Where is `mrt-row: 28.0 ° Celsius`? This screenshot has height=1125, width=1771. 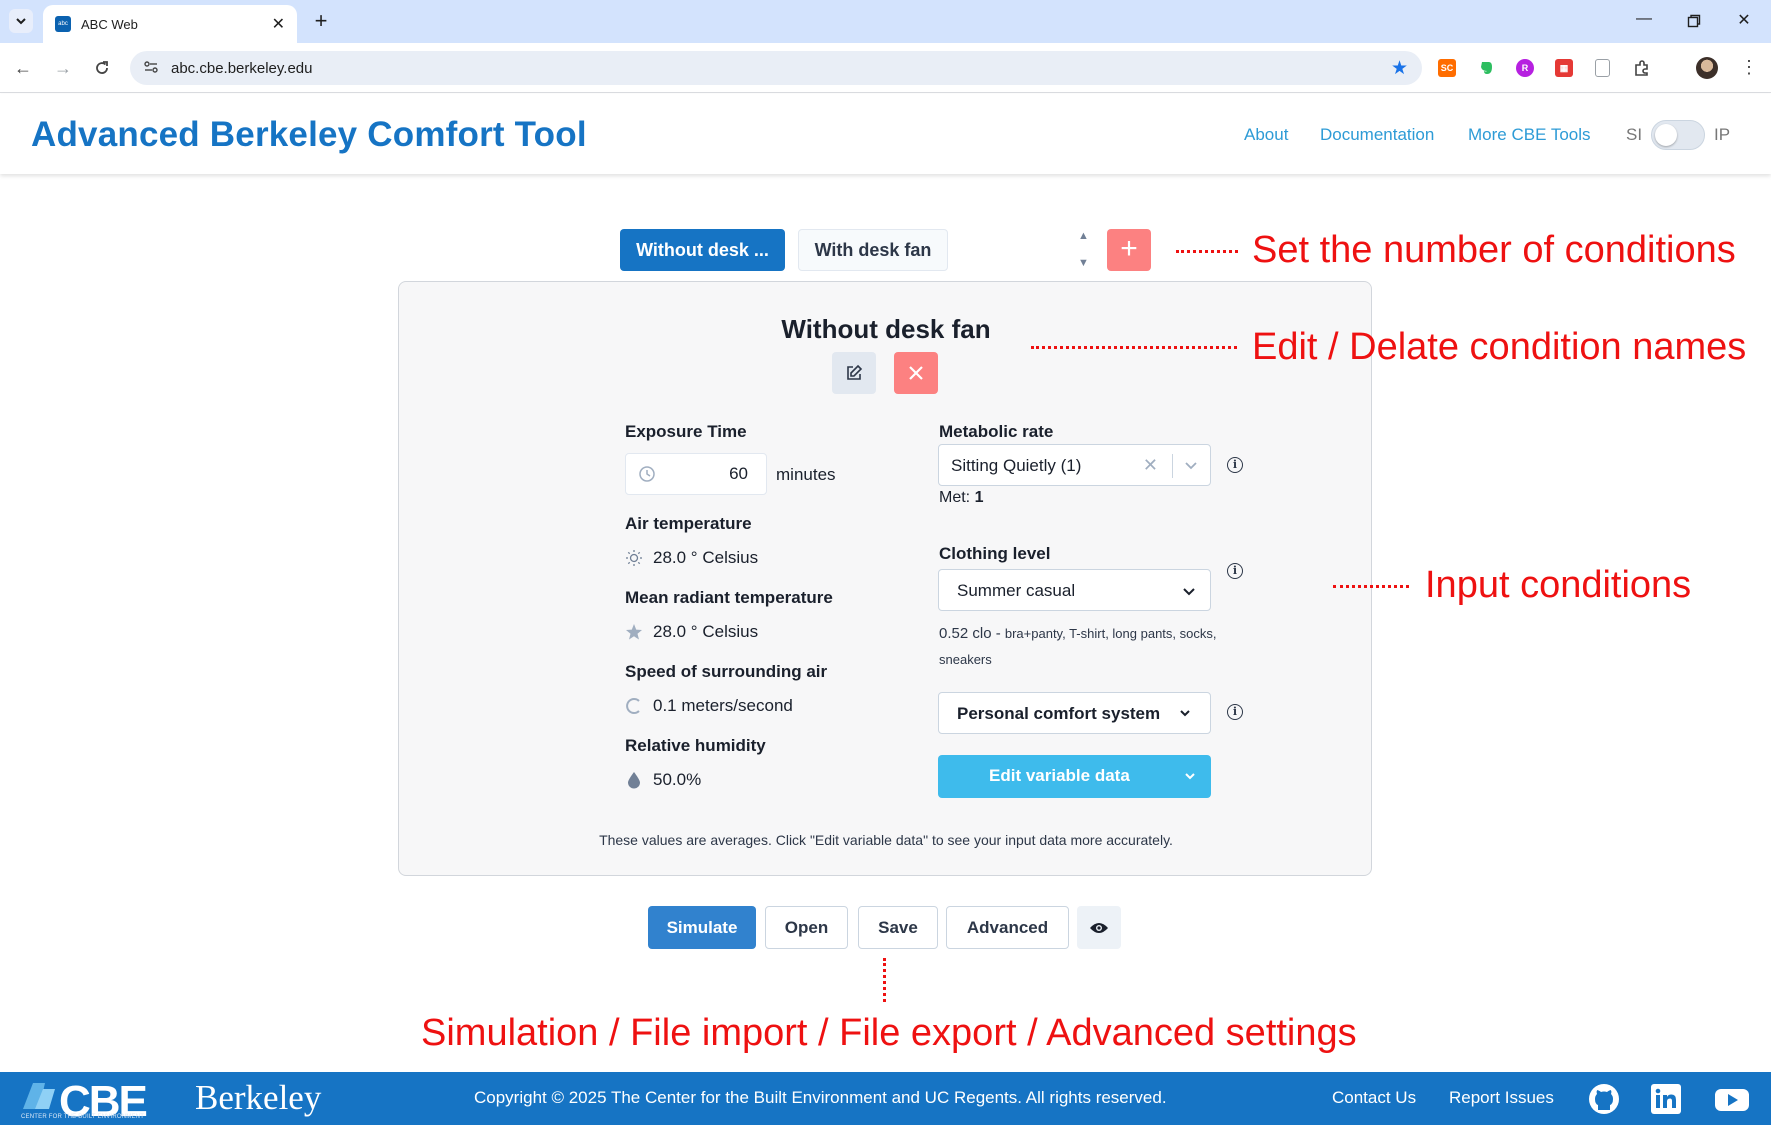 mrt-row: 28.0 ° Celsius is located at coordinates (691, 632).